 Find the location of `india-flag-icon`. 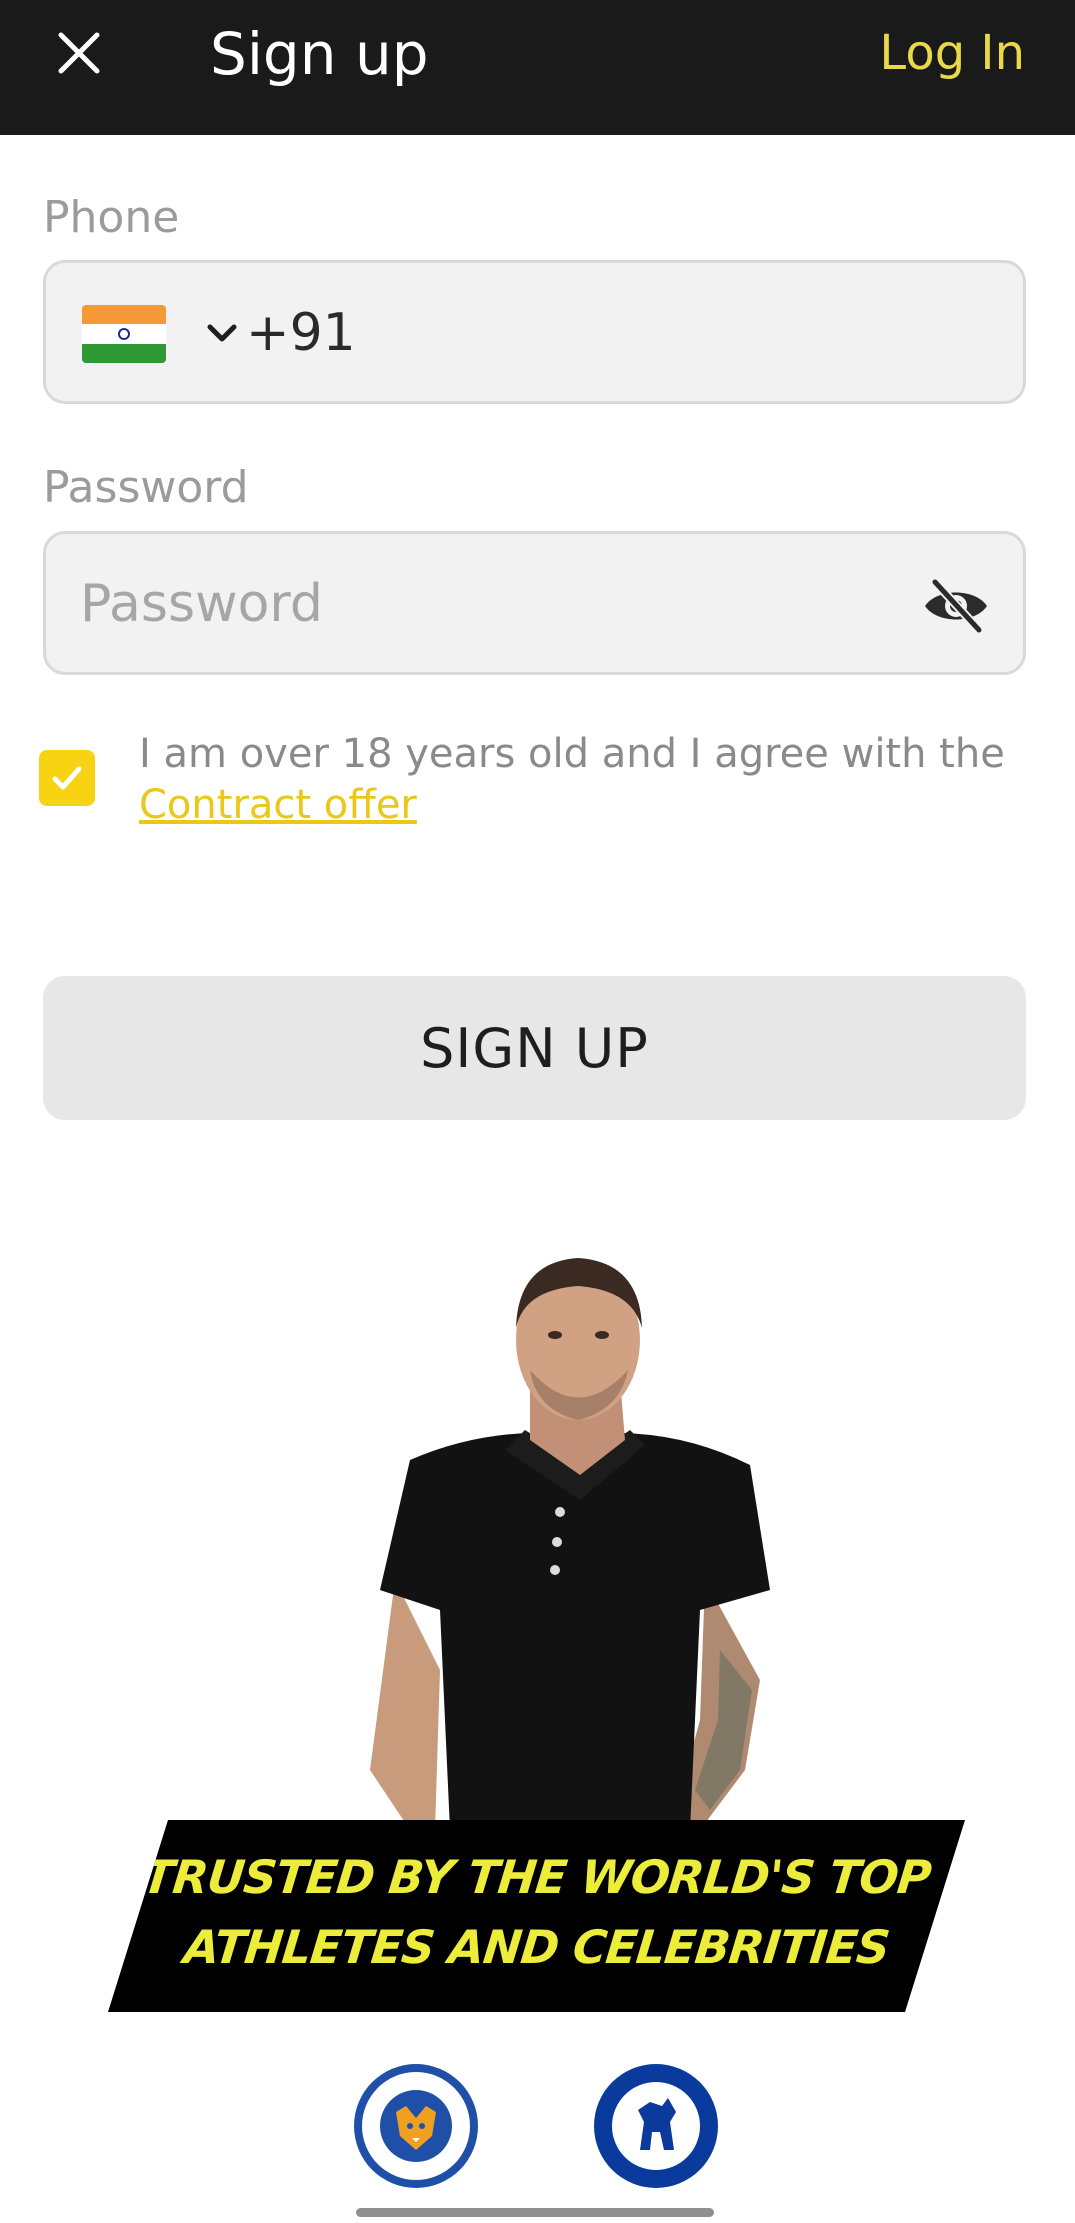

india-flag-icon is located at coordinates (124, 334).